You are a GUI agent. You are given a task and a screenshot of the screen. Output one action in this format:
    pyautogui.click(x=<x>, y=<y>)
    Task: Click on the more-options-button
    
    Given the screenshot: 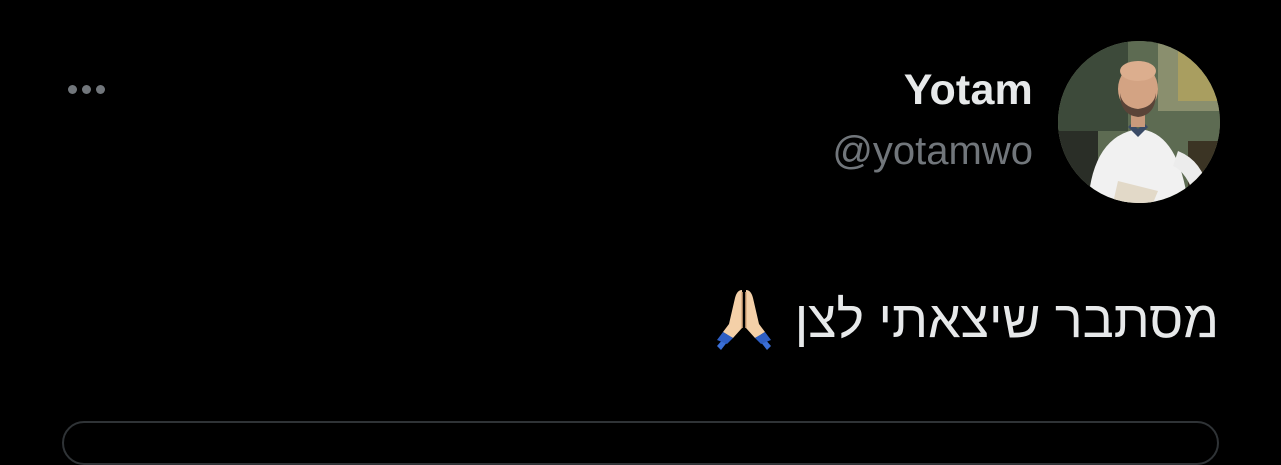 What is the action you would take?
    pyautogui.click(x=86, y=89)
    